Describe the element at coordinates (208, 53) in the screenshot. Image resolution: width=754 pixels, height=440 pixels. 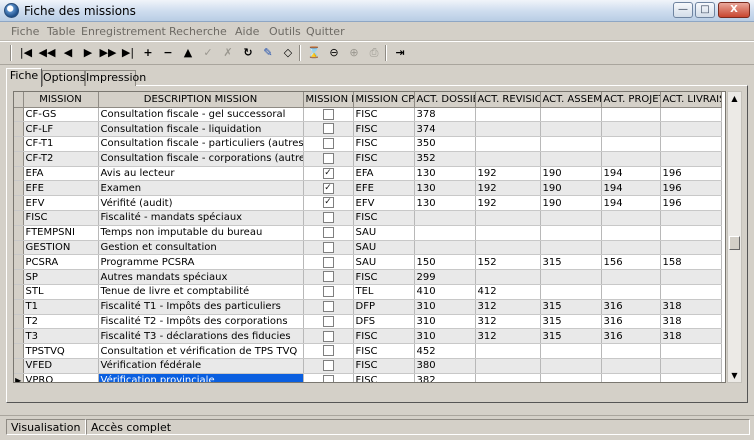
I see `post-icon: ✓` at that location.